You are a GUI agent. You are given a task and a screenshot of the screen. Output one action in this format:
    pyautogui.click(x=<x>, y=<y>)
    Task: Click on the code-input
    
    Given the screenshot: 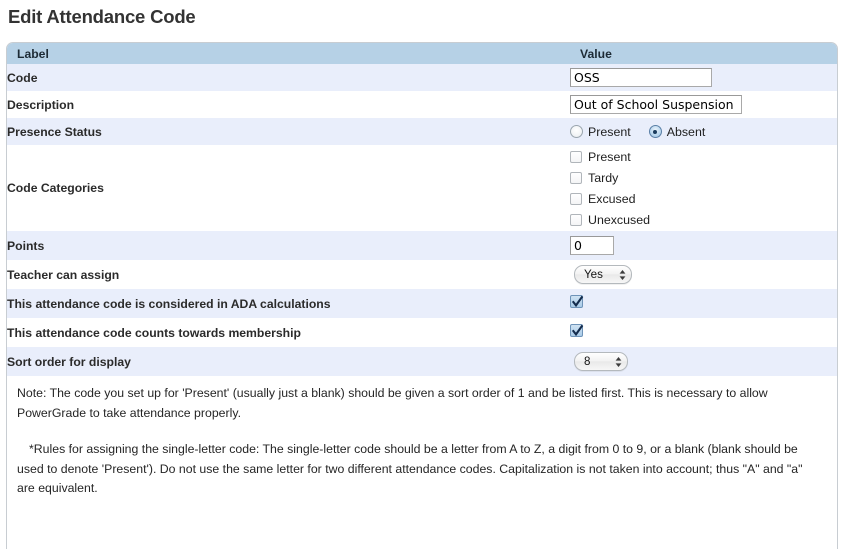 What is the action you would take?
    pyautogui.click(x=641, y=77)
    